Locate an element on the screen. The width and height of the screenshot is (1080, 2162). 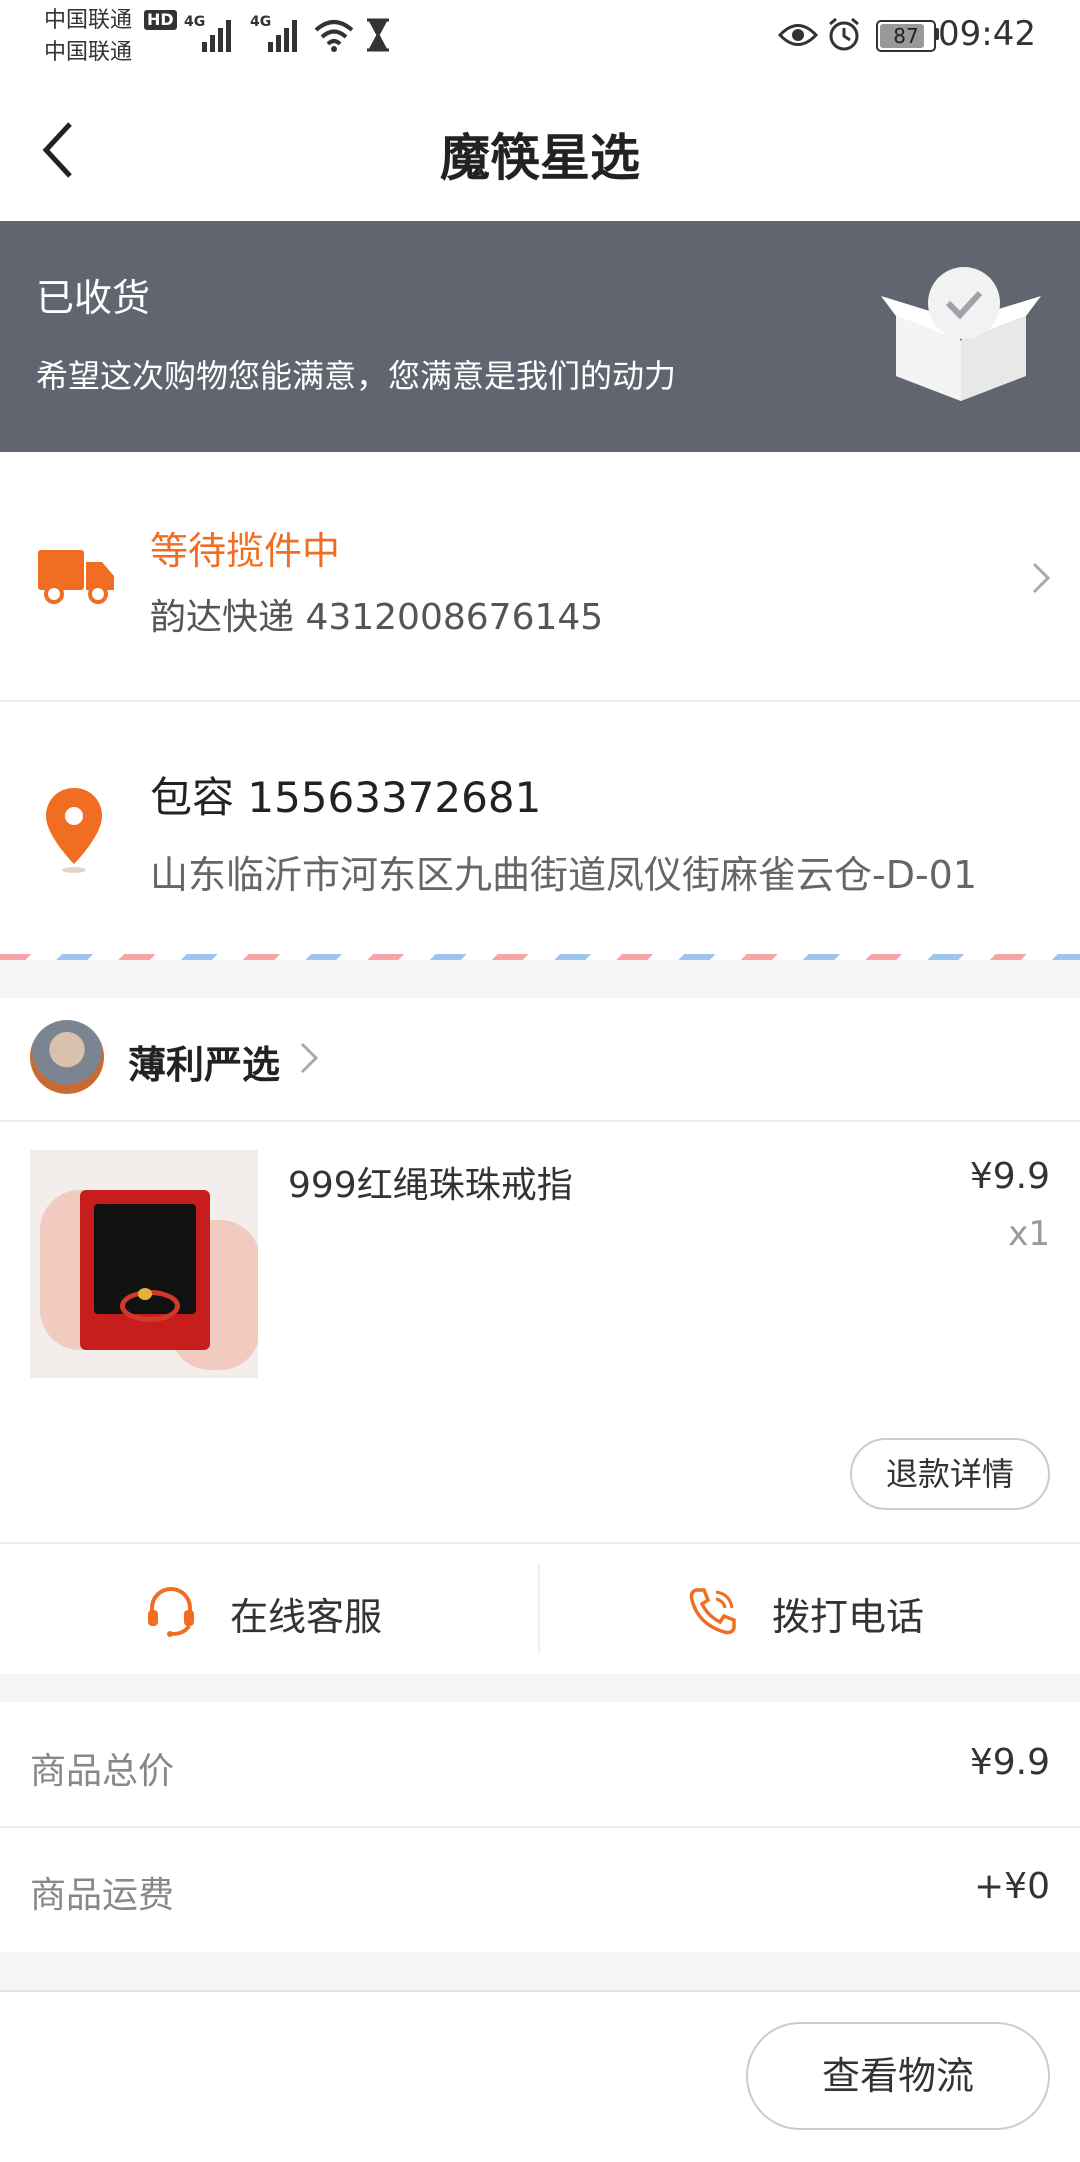
product-name: 999红绳珠珠戒指 is located at coordinates (430, 1185).